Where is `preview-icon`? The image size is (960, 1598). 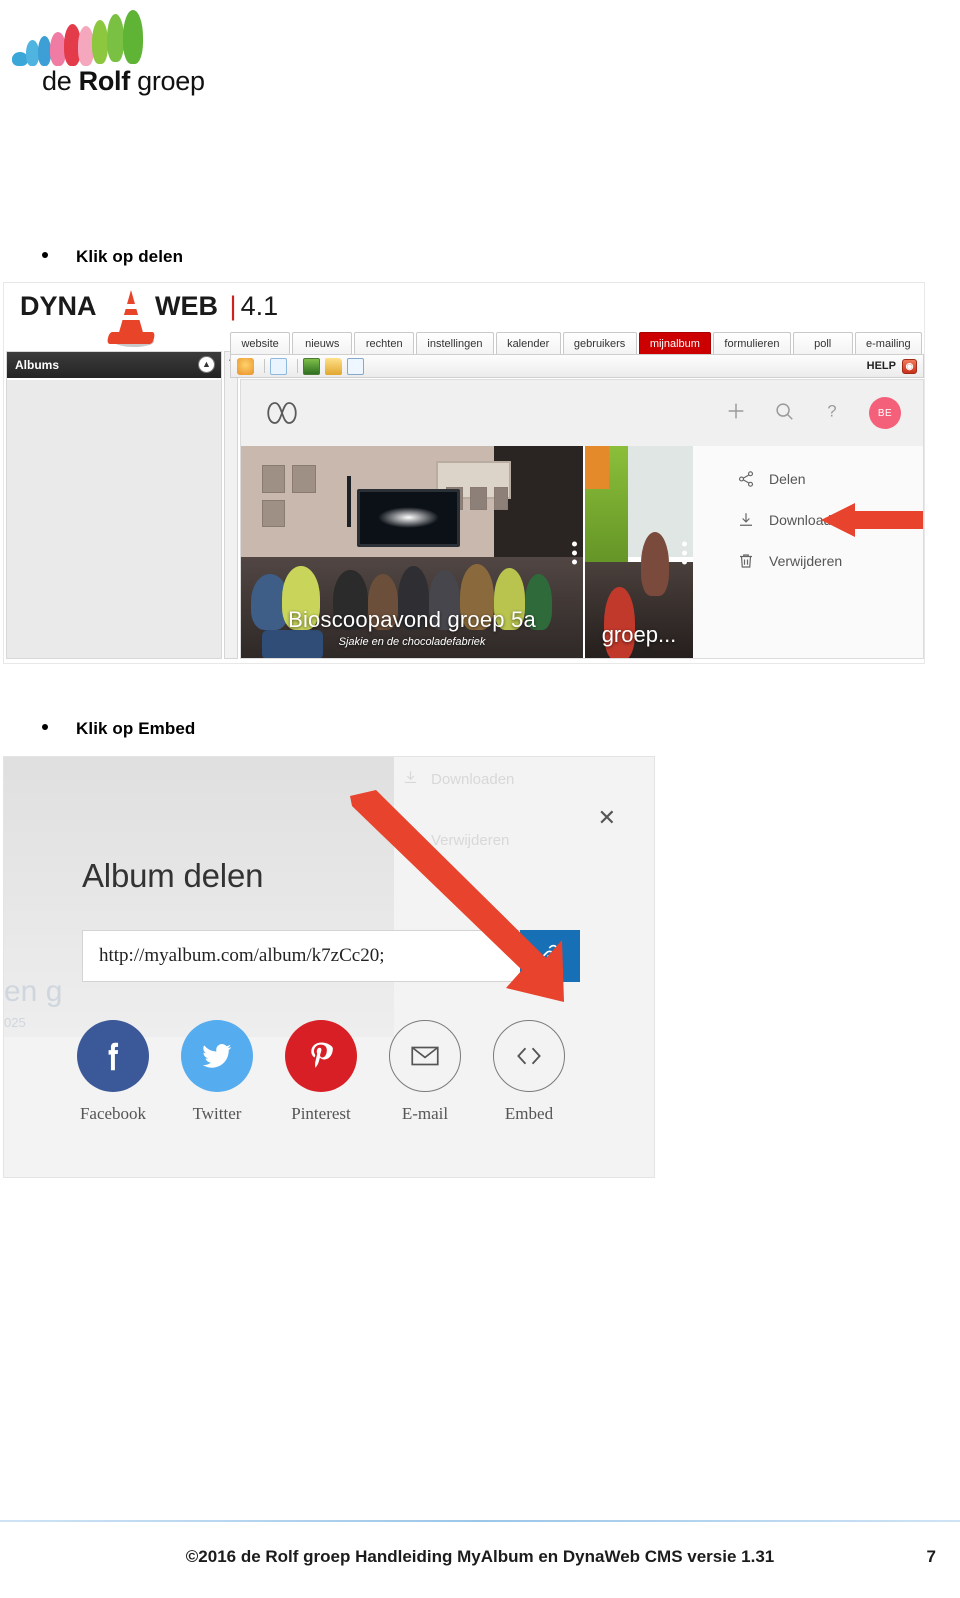 preview-icon is located at coordinates (355, 366).